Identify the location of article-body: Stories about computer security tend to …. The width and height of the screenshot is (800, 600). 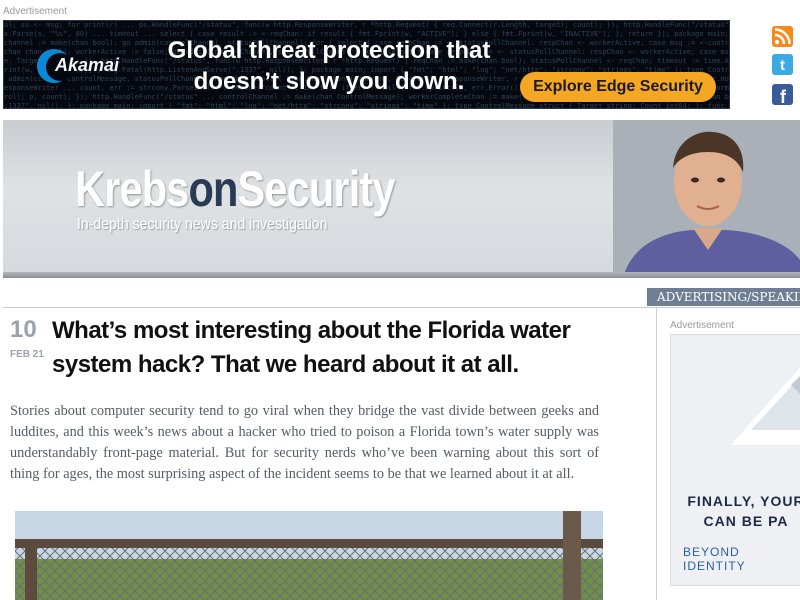
(304, 442).